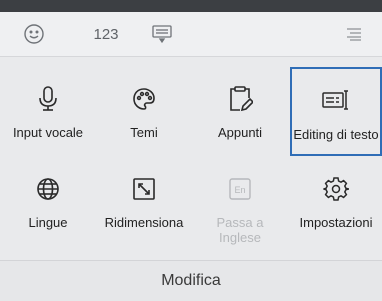 The image size is (382, 301). I want to click on themes-label: Temi, so click(144, 132).